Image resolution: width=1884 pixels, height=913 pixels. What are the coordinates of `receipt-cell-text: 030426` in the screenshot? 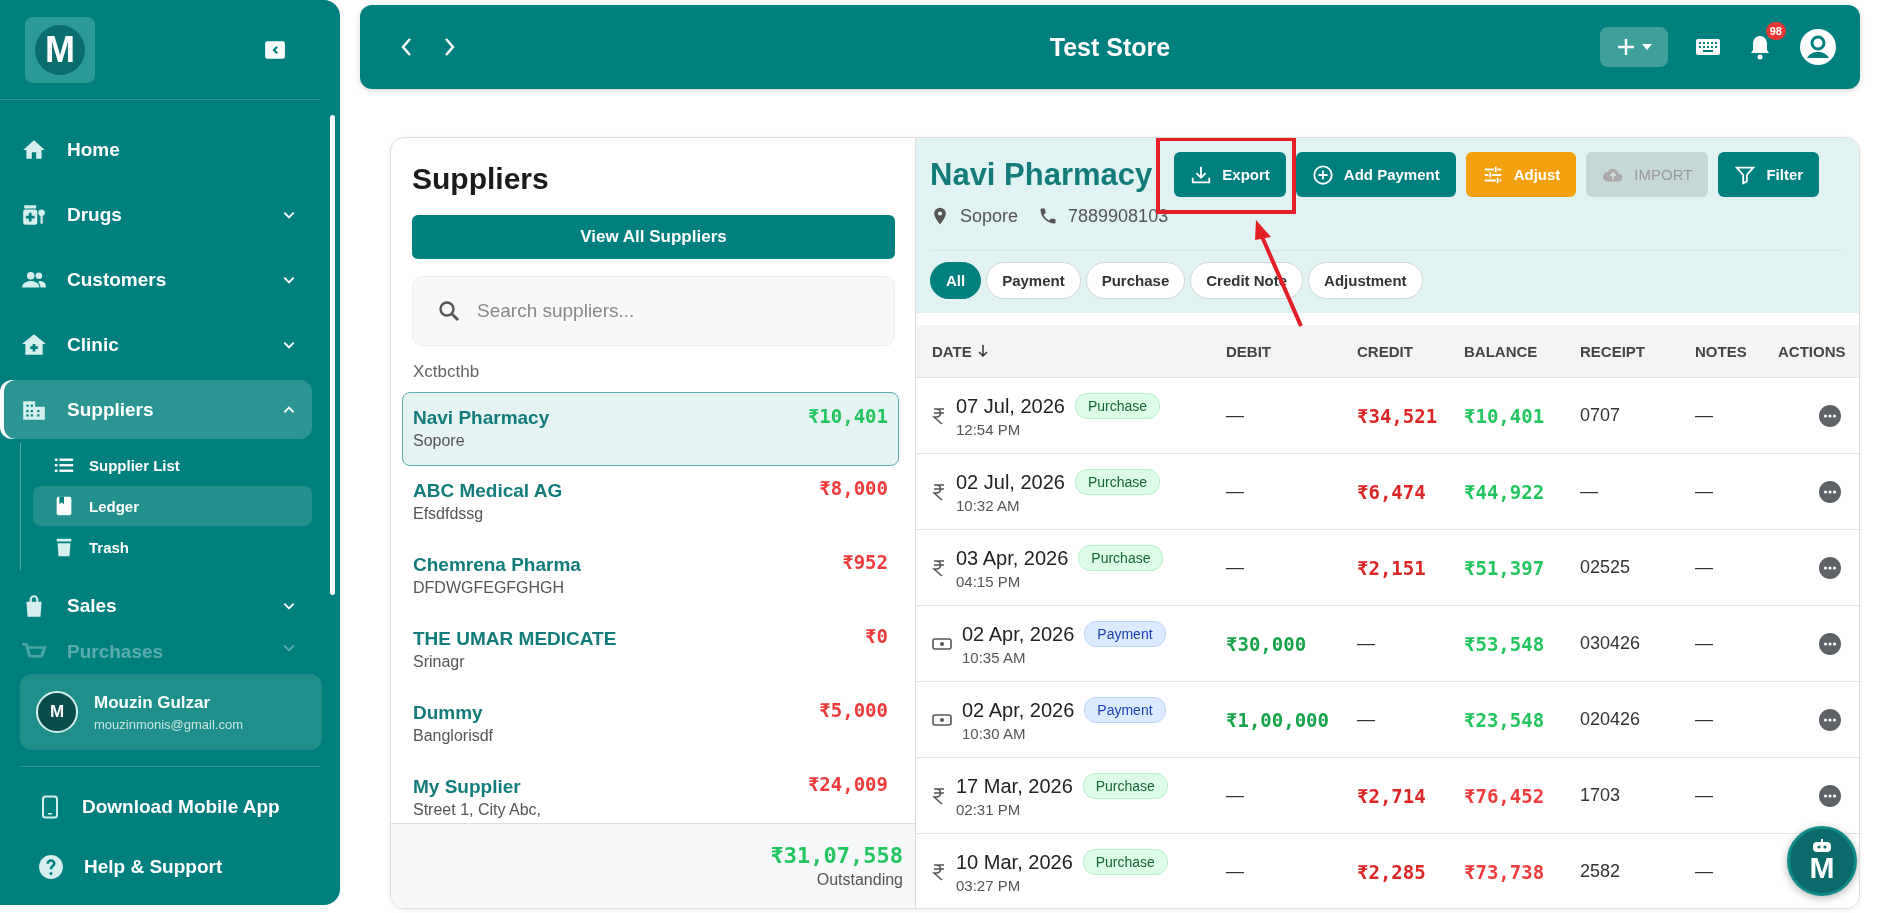 It's located at (1611, 643).